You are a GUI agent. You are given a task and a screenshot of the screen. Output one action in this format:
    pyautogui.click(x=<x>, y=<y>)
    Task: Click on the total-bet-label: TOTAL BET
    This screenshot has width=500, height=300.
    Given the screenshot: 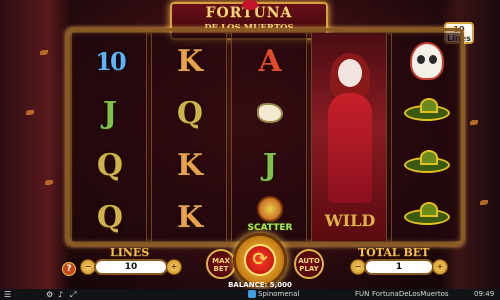 What is the action you would take?
    pyautogui.click(x=394, y=252)
    